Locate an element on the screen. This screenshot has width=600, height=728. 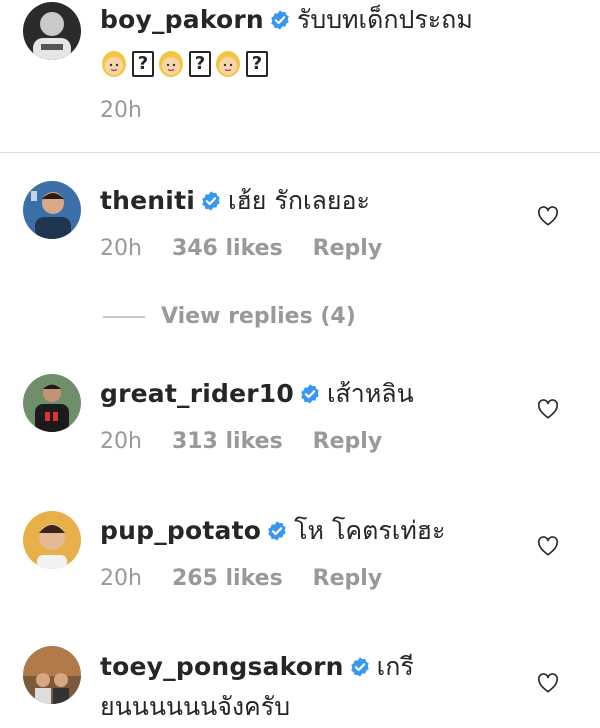
username: pup_potato is located at coordinates (180, 530).